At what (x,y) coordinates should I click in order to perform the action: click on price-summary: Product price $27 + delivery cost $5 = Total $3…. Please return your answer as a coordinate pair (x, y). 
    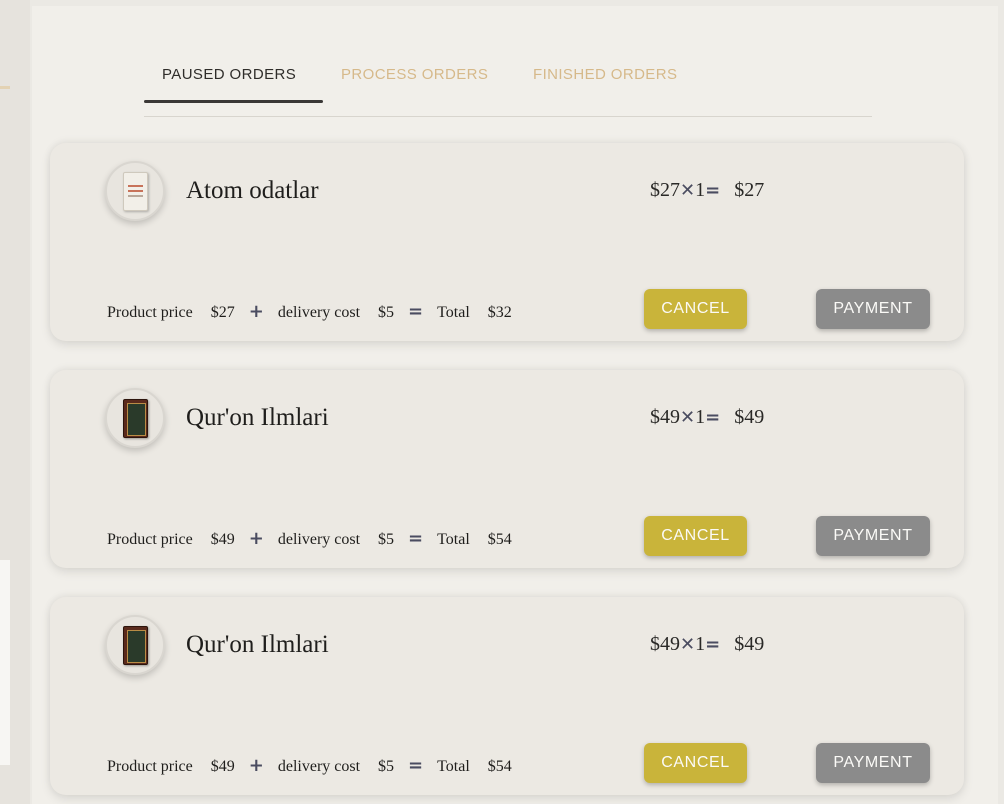
    Looking at the image, I should click on (309, 311).